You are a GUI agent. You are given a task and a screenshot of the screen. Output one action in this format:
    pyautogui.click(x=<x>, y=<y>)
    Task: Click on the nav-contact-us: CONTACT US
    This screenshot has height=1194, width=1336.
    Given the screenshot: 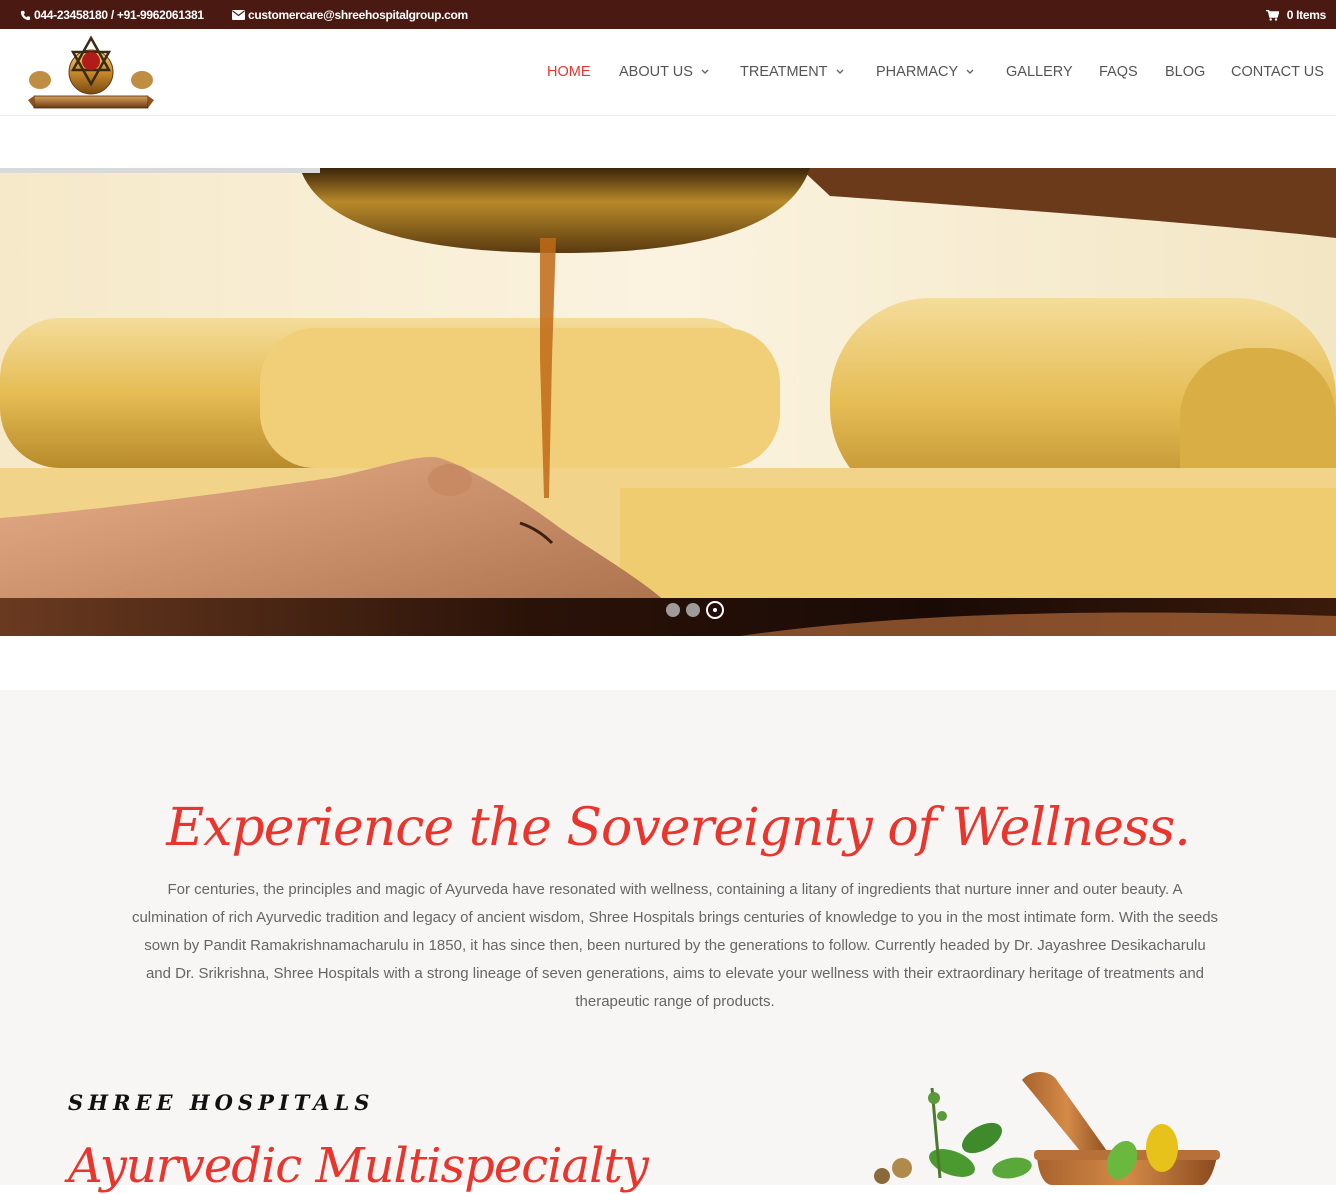 What is the action you would take?
    pyautogui.click(x=1277, y=72)
    